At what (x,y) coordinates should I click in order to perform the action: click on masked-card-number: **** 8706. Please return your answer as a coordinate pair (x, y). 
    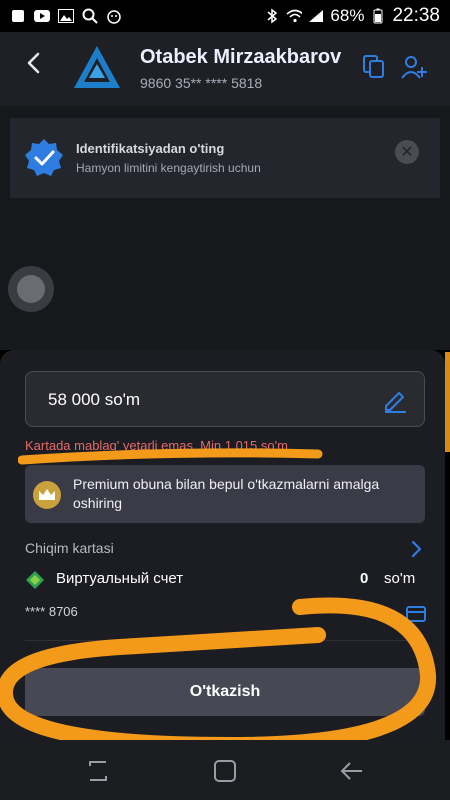
    Looking at the image, I should click on (51, 611).